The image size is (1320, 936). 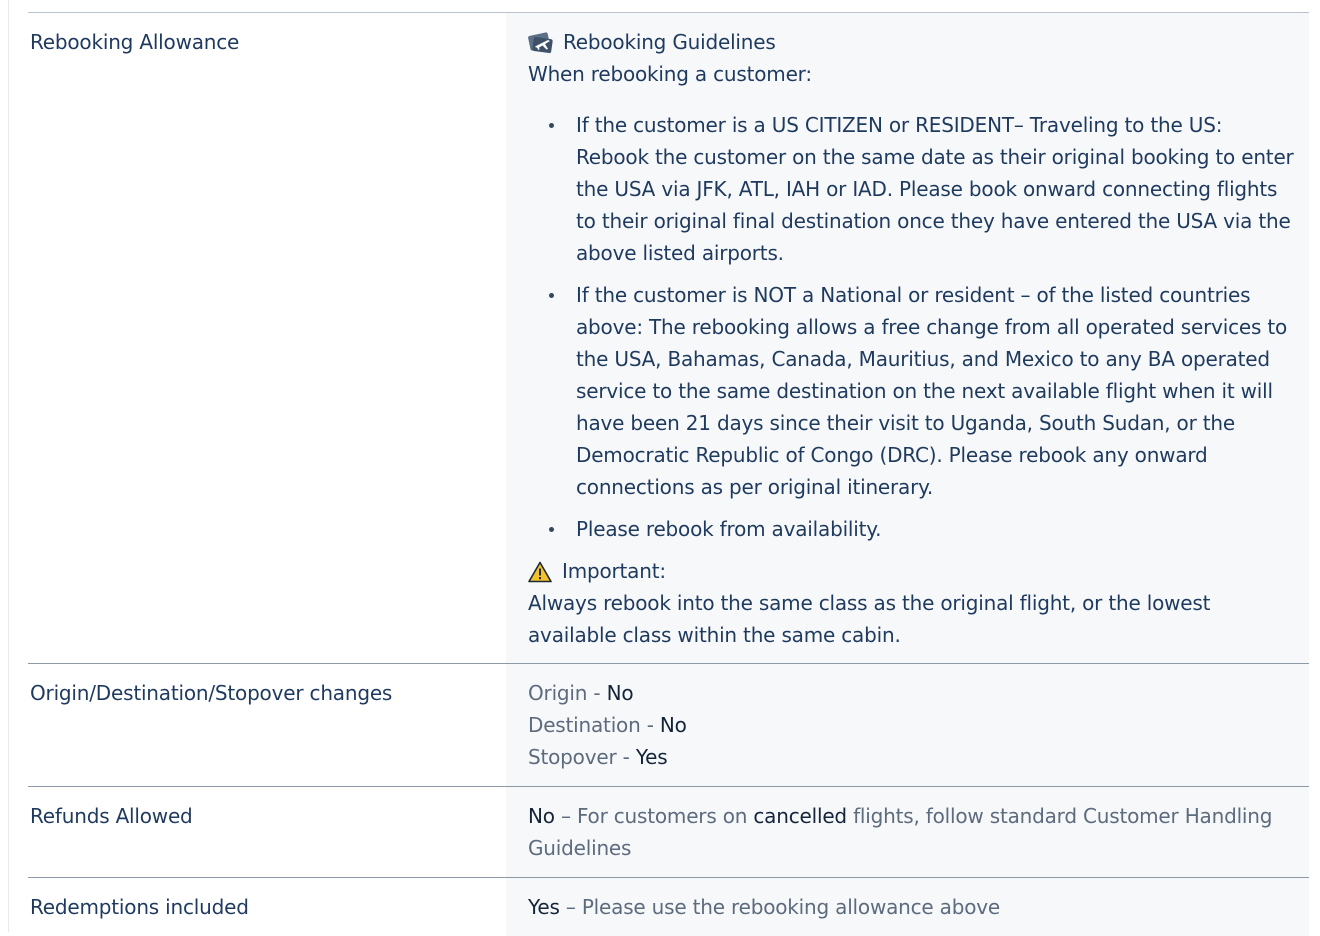 What do you see at coordinates (544, 907) in the screenshot?
I see `redemptions-value: Yes` at bounding box center [544, 907].